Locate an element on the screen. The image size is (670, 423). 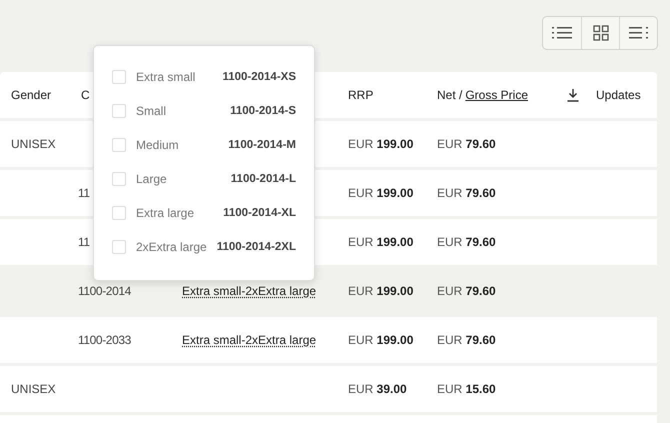
table-cell: 1100-2014 is located at coordinates (104, 291).